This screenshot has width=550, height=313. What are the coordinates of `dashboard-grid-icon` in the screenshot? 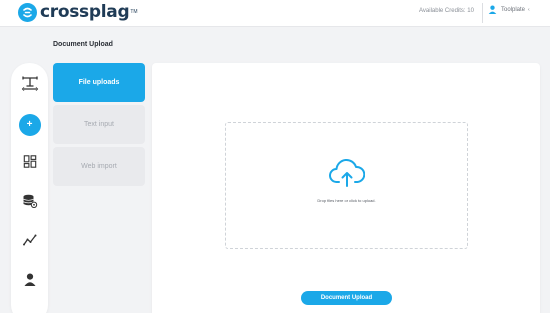 It's located at (29, 161).